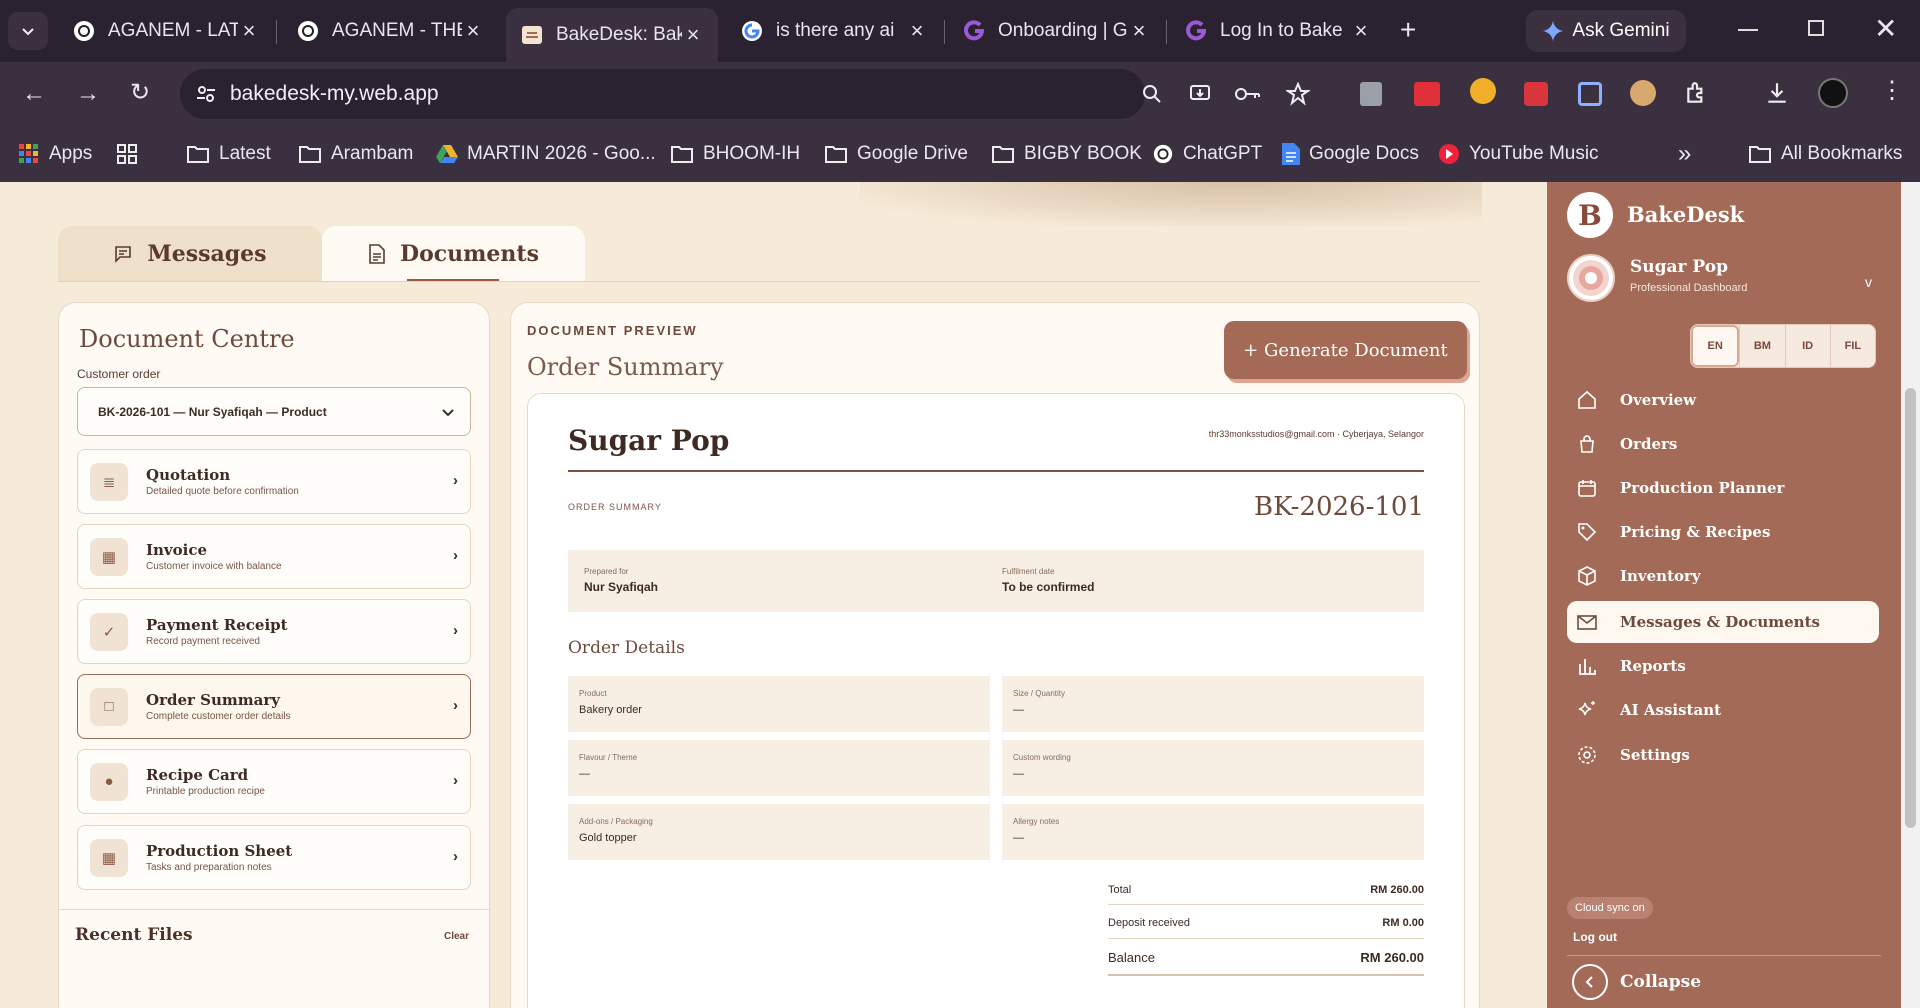 This screenshot has width=1920, height=1008. I want to click on menu-kebab-icon: ⋮, so click(1892, 90).